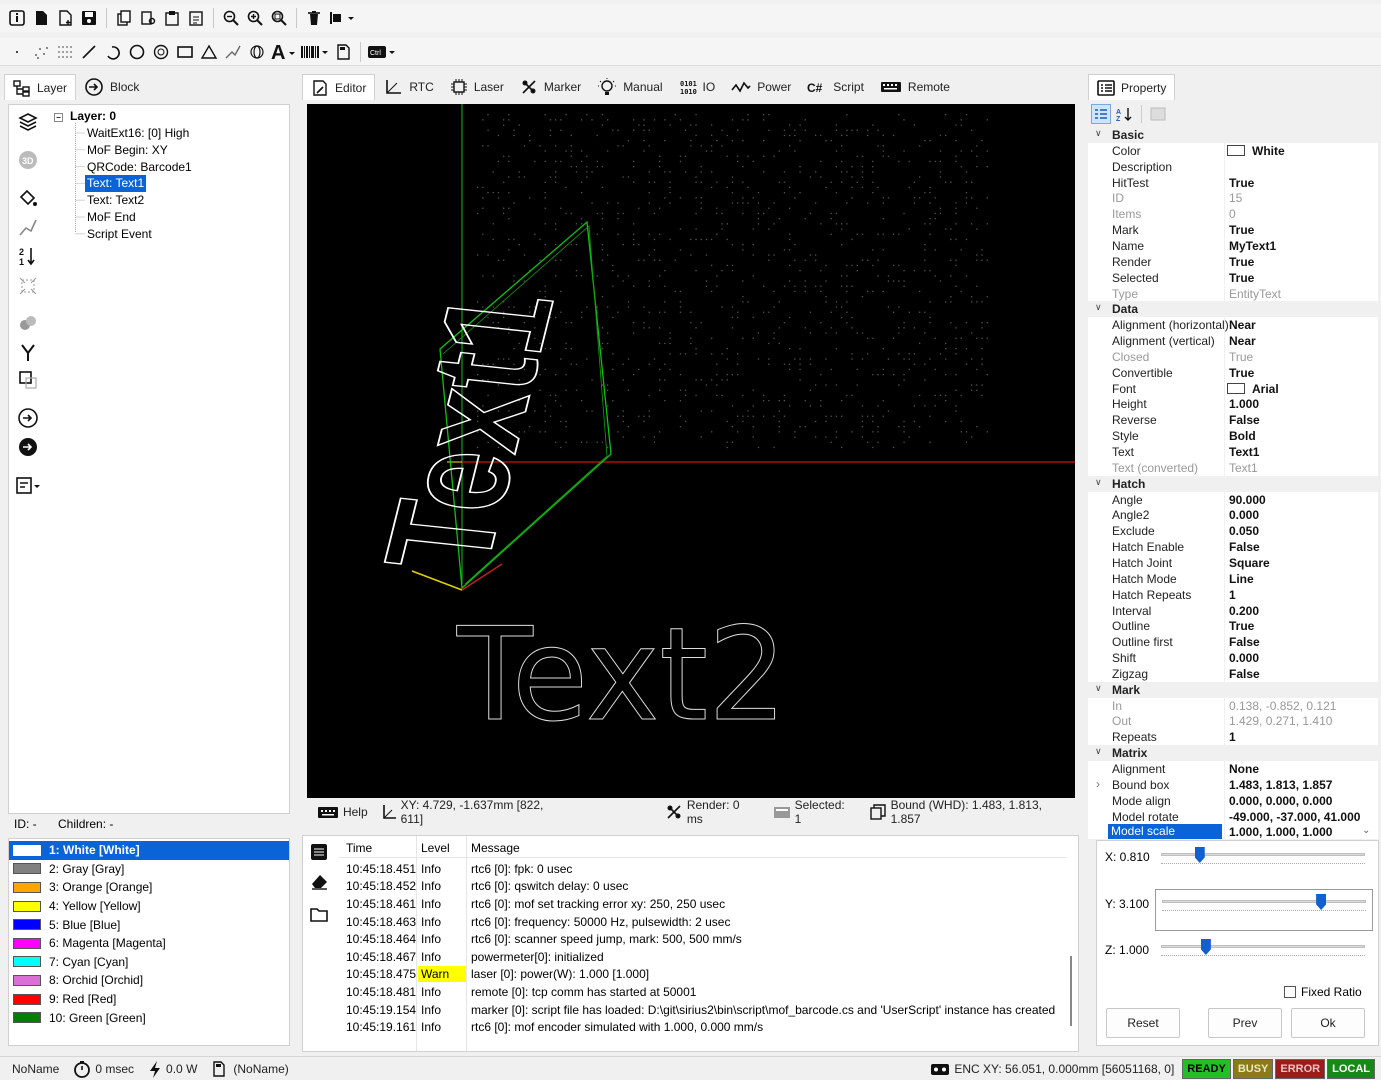 This screenshot has height=1080, width=1381. What do you see at coordinates (149, 943) in the screenshot?
I see `color-item: 6: Magenta [Magenta]` at bounding box center [149, 943].